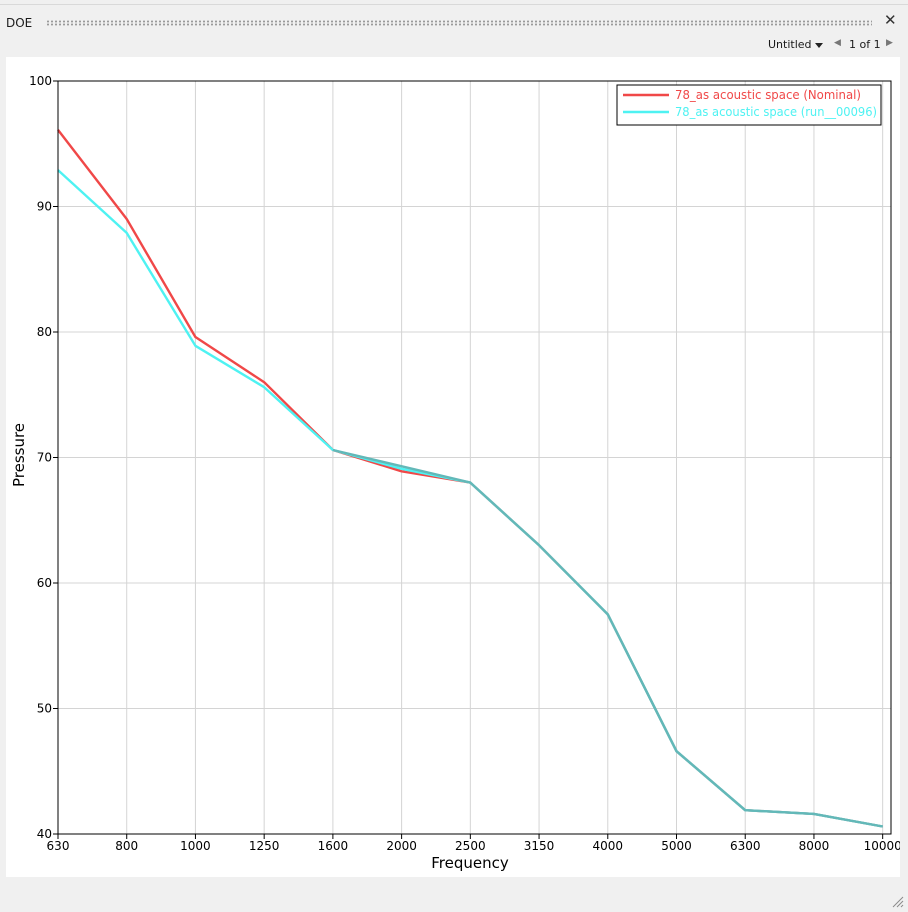  I want to click on chevron-left-icon: ◀, so click(837, 43).